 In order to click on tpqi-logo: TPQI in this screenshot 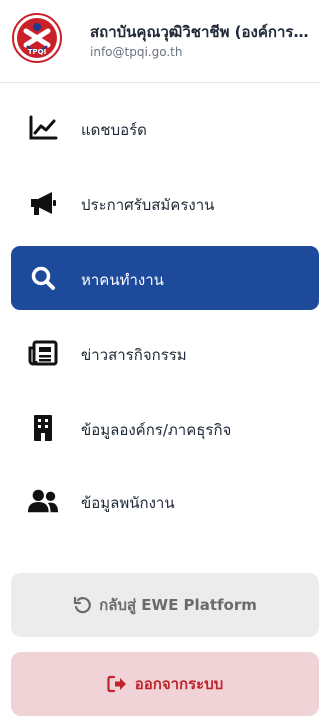, I will do `click(37, 38)`.